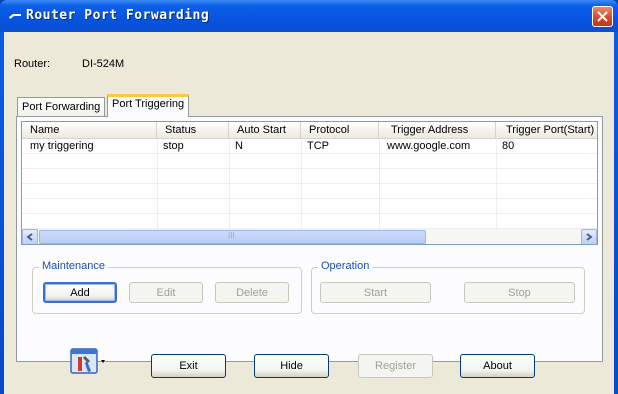 This screenshot has height=394, width=618. What do you see at coordinates (193, 130) in the screenshot?
I see `column-header-status: Status` at bounding box center [193, 130].